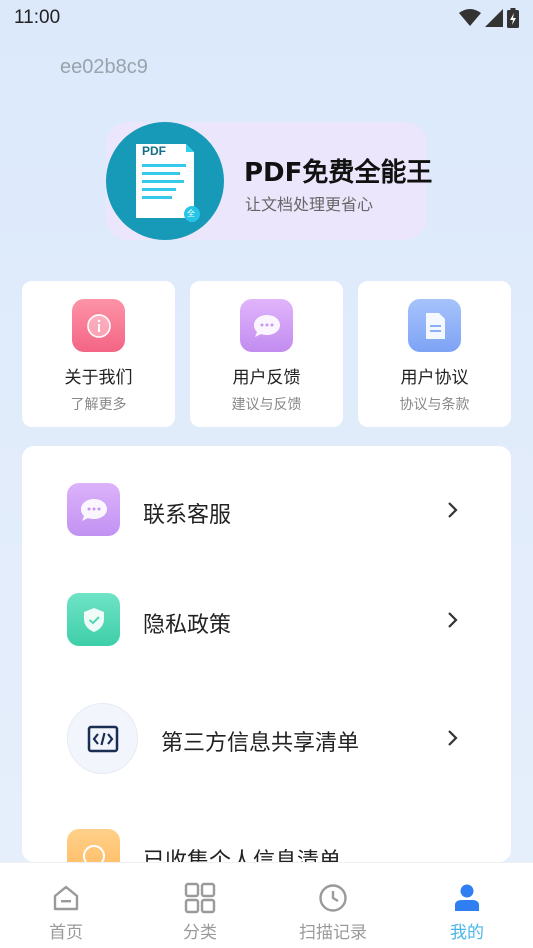  I want to click on grid-icon, so click(200, 898).